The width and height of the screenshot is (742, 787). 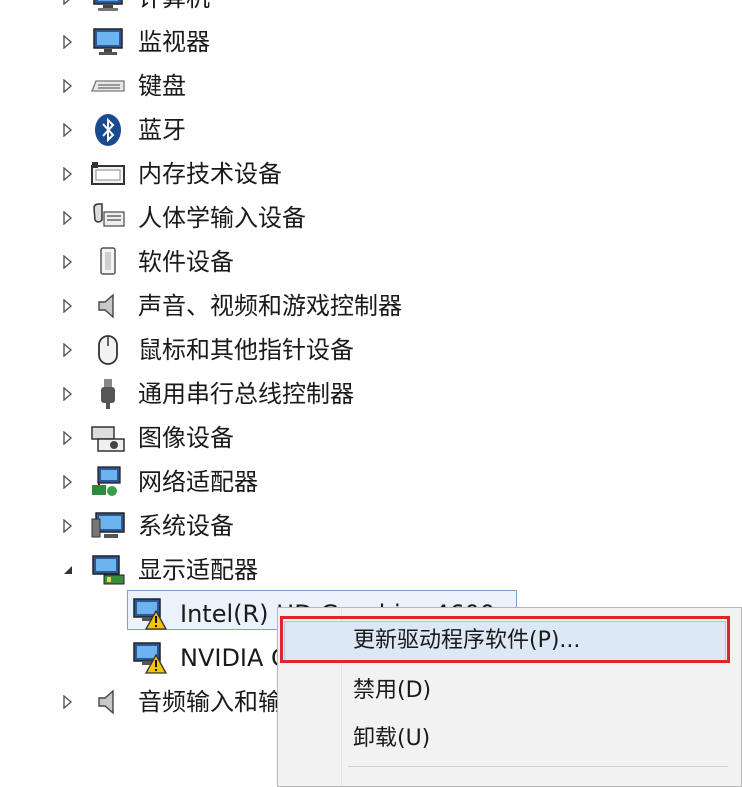 I want to click on menu-item-label: 卸载(U), so click(x=392, y=738).